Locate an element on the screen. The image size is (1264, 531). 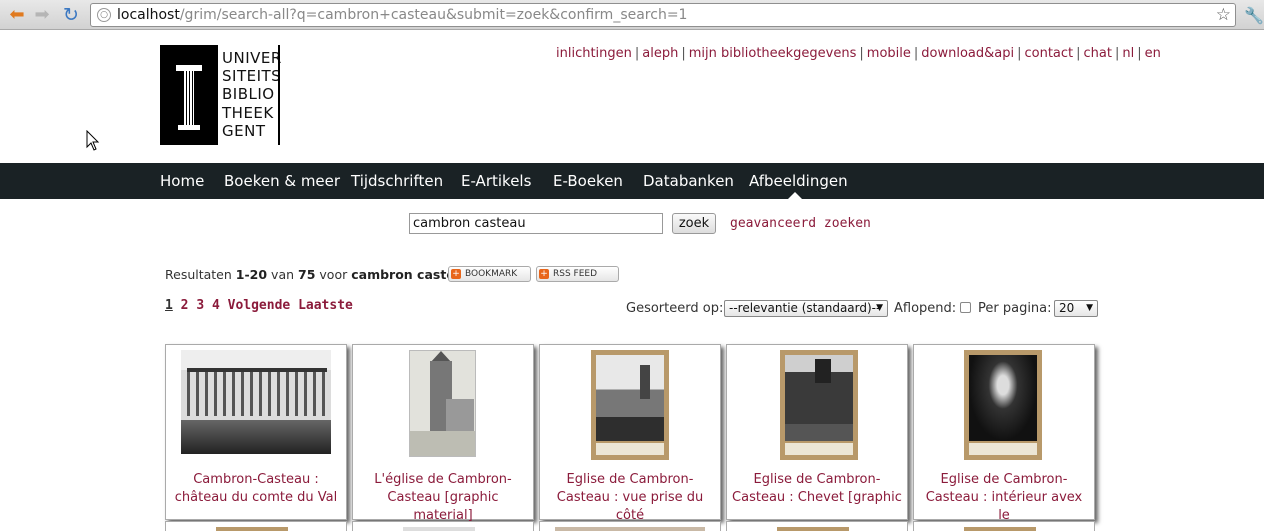
result-card: Cambron-Casteau : château du comte du Val is located at coordinates (256, 432).